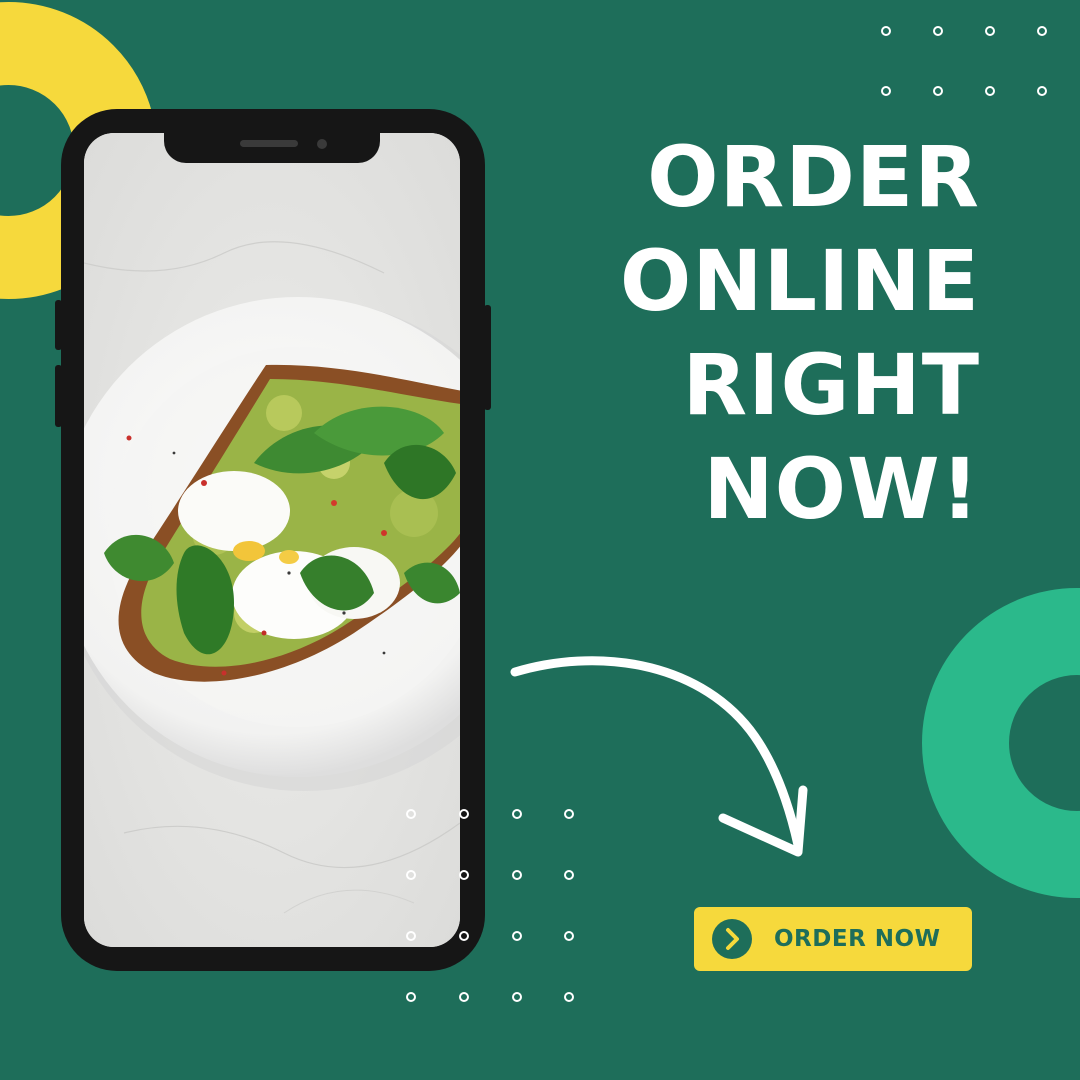 The height and width of the screenshot is (1080, 1080). I want to click on chevron-right-icon, so click(732, 939).